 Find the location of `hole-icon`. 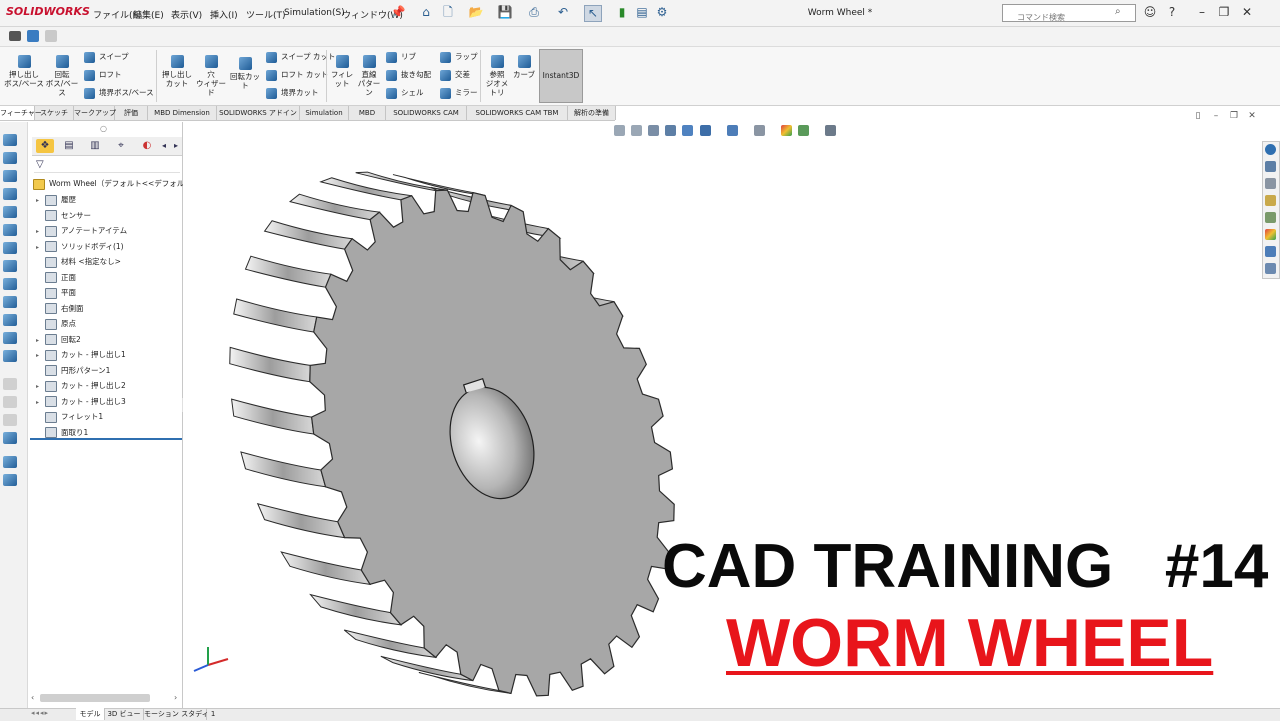

hole-icon is located at coordinates (10, 230).